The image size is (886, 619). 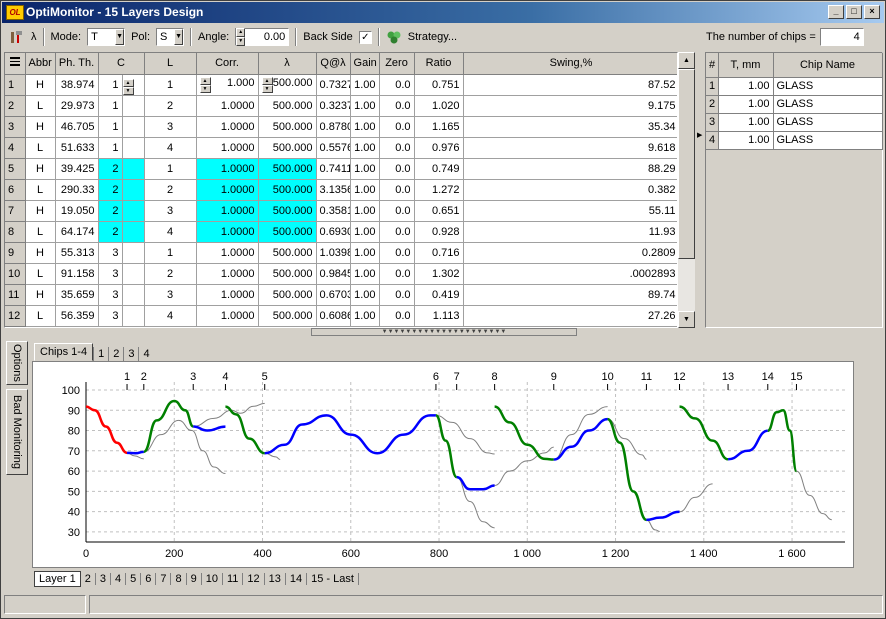 What do you see at coordinates (287, 85) in the screenshot?
I see `cell-lam: ▲ ▼ 500.000` at bounding box center [287, 85].